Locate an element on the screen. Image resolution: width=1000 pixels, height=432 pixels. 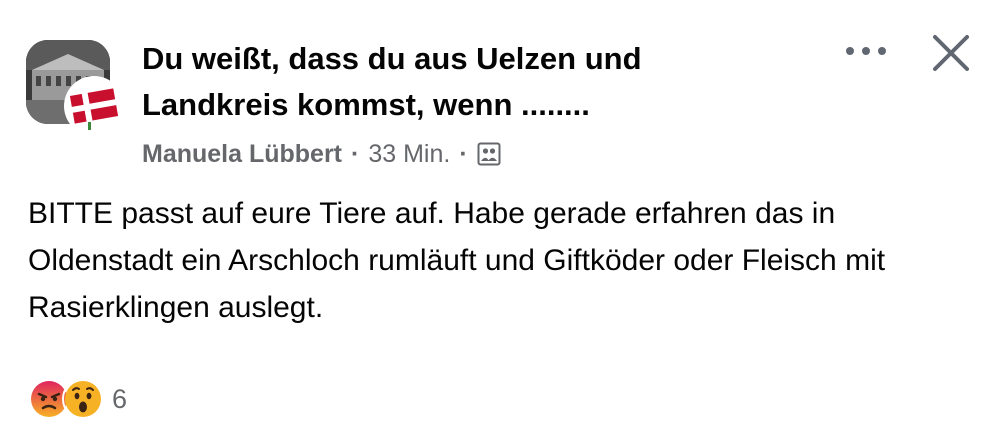
wow-reaction-icon is located at coordinates (83, 399).